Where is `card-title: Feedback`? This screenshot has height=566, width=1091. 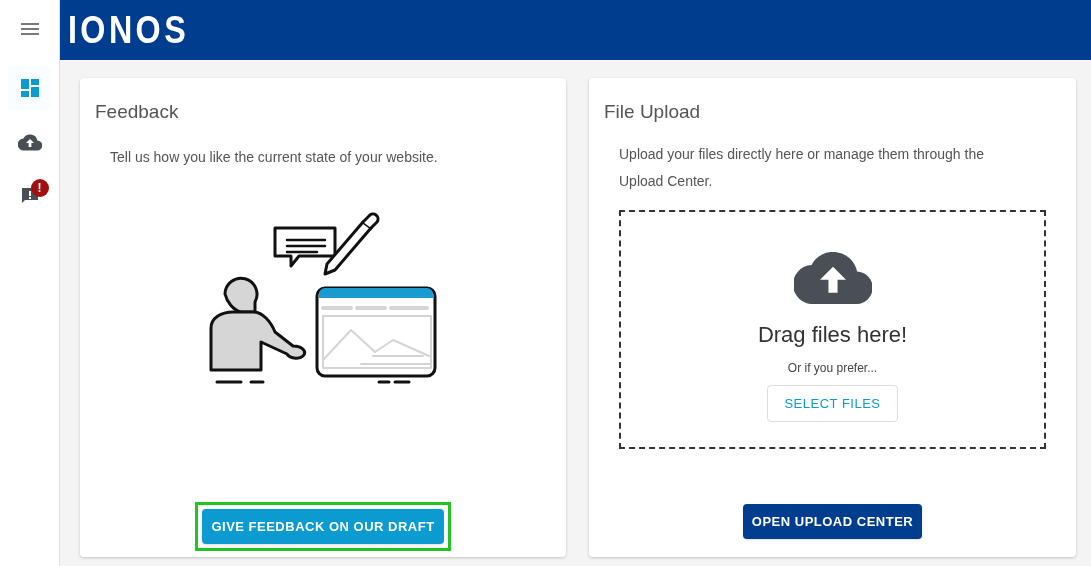 card-title: Feedback is located at coordinates (137, 112).